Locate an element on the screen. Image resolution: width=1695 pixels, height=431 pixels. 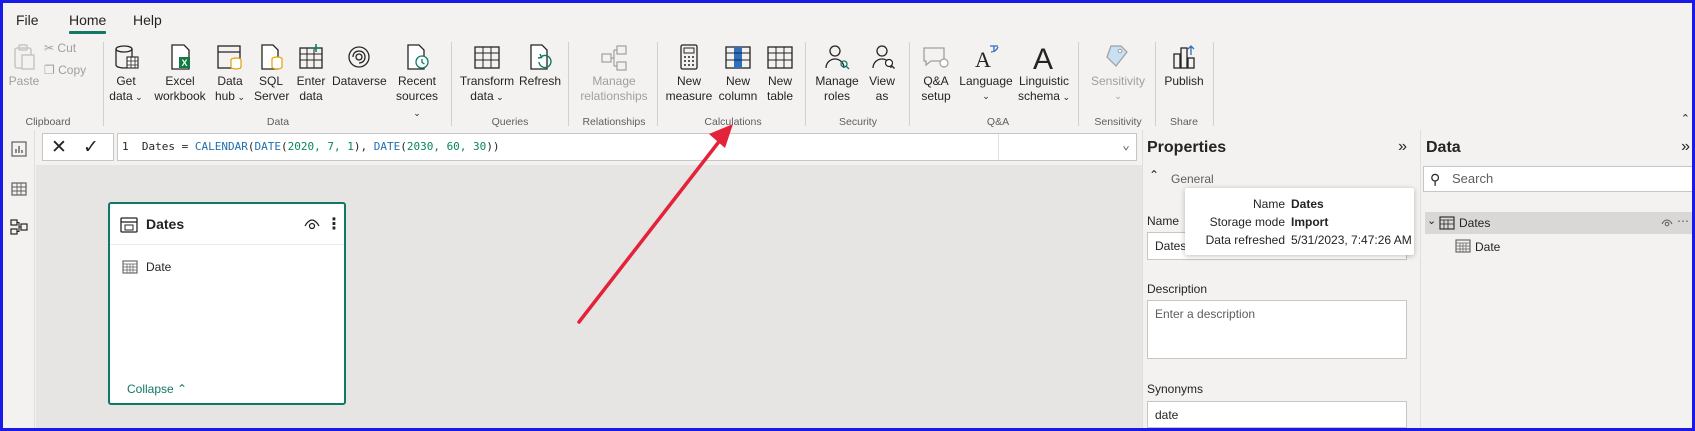
annotation-arrow is located at coordinates (655, 224).